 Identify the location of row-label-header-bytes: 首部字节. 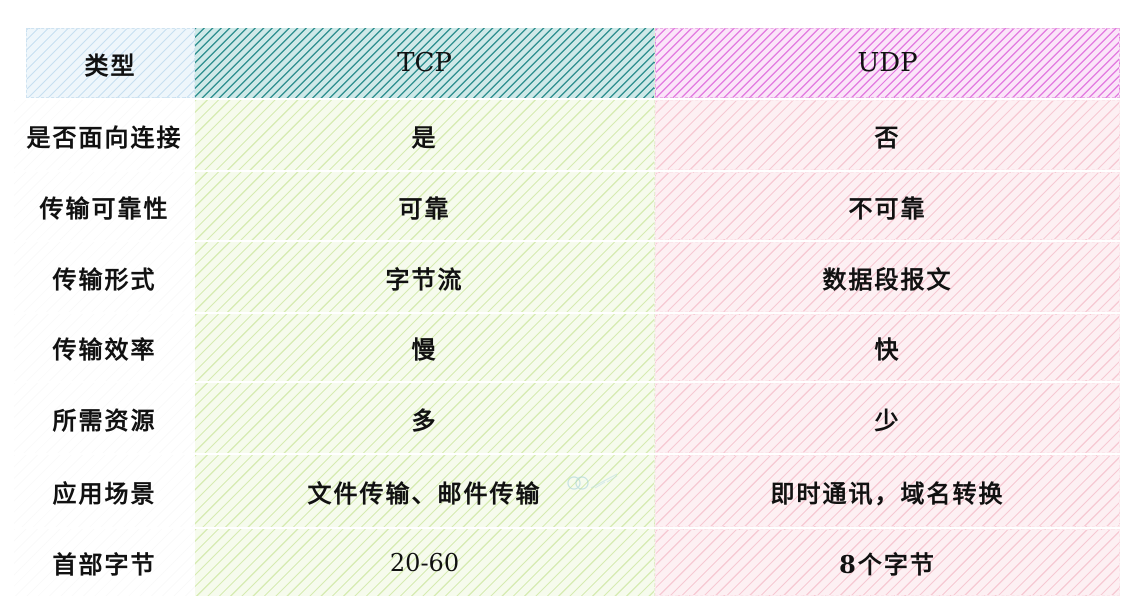
(104, 562).